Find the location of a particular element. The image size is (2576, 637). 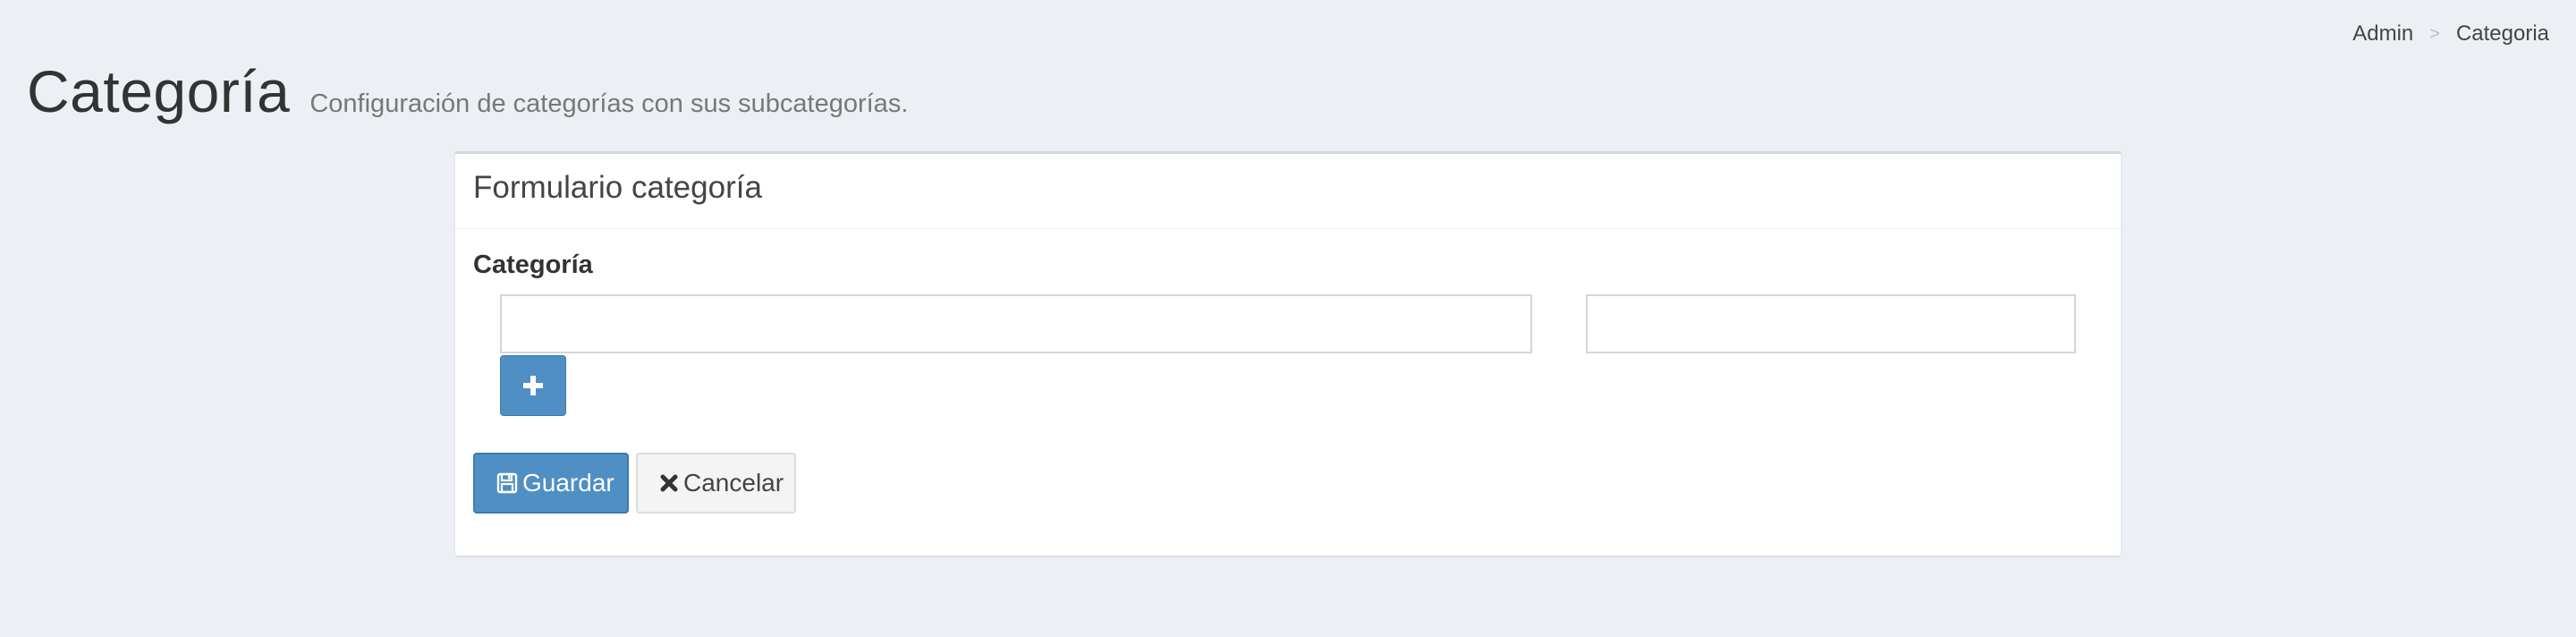

page-title: Categoría is located at coordinates (159, 91).